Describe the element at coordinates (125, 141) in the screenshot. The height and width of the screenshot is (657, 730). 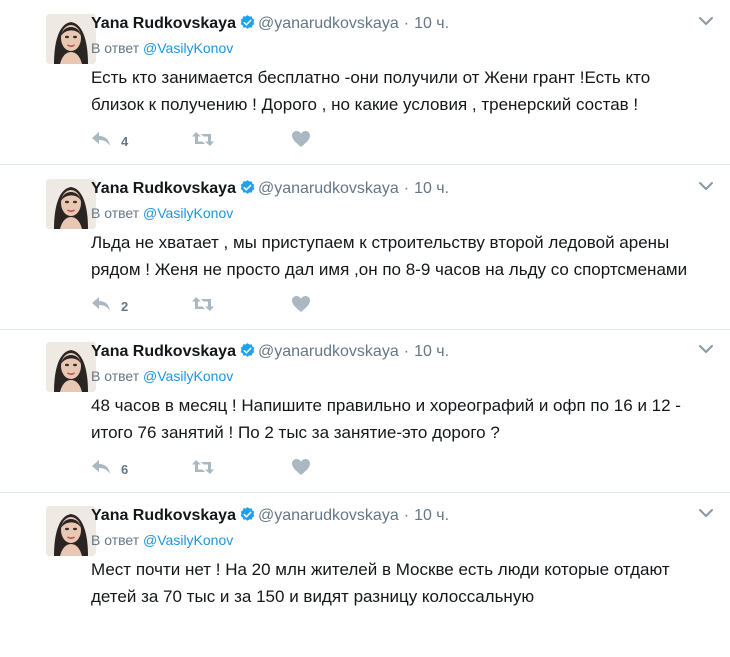
I see `reply-count: 4` at that location.